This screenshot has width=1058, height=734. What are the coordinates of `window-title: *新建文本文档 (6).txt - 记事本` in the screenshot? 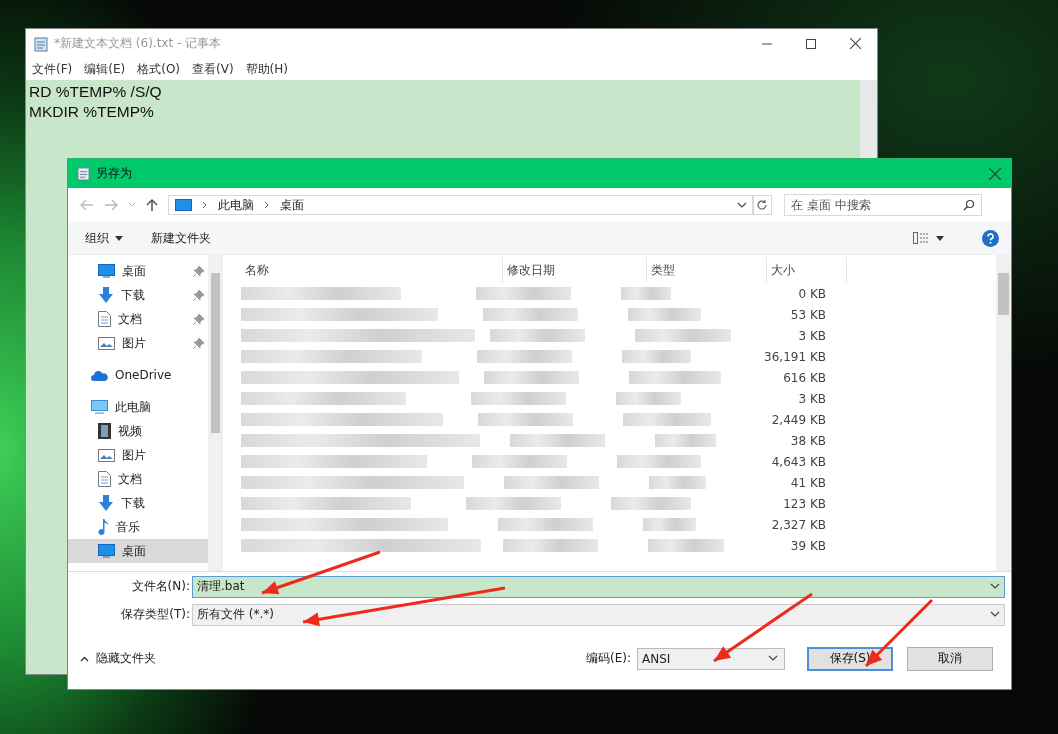 It's located at (138, 43).